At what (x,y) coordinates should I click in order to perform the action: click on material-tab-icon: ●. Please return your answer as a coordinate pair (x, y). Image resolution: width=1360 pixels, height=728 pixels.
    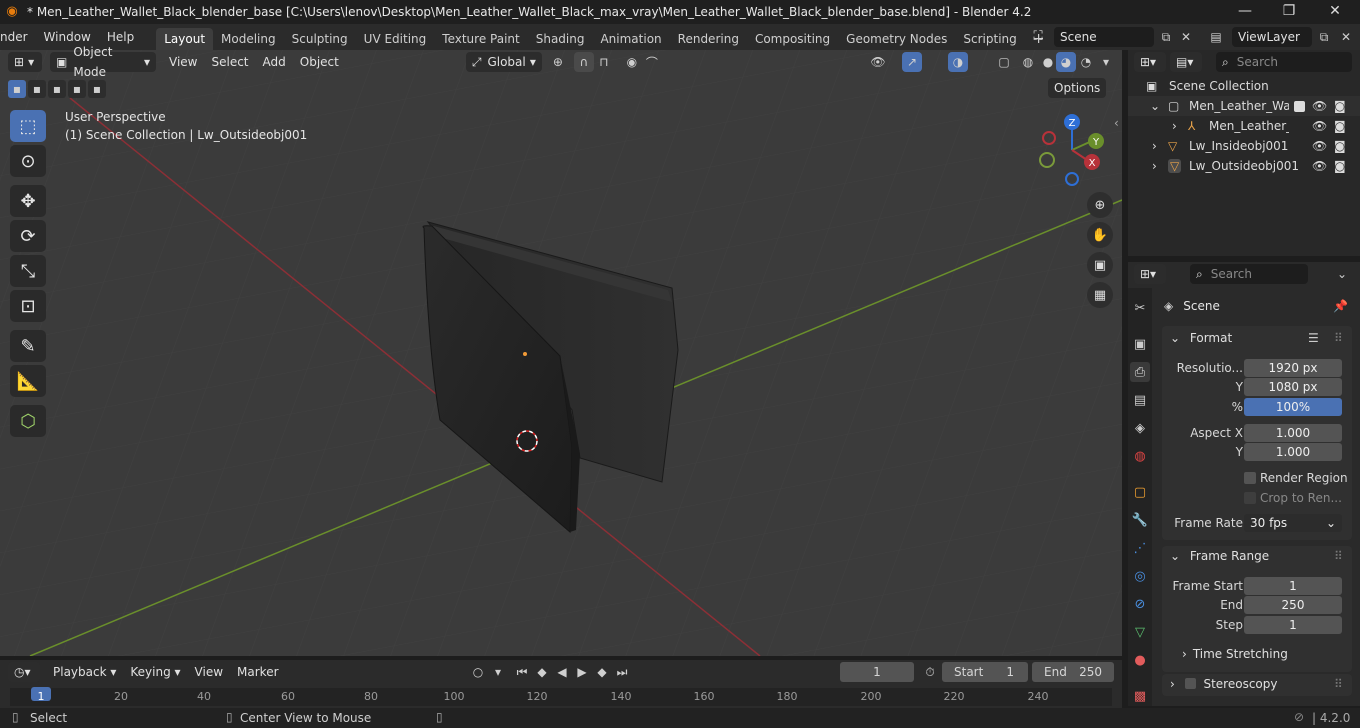
    Looking at the image, I should click on (1140, 660).